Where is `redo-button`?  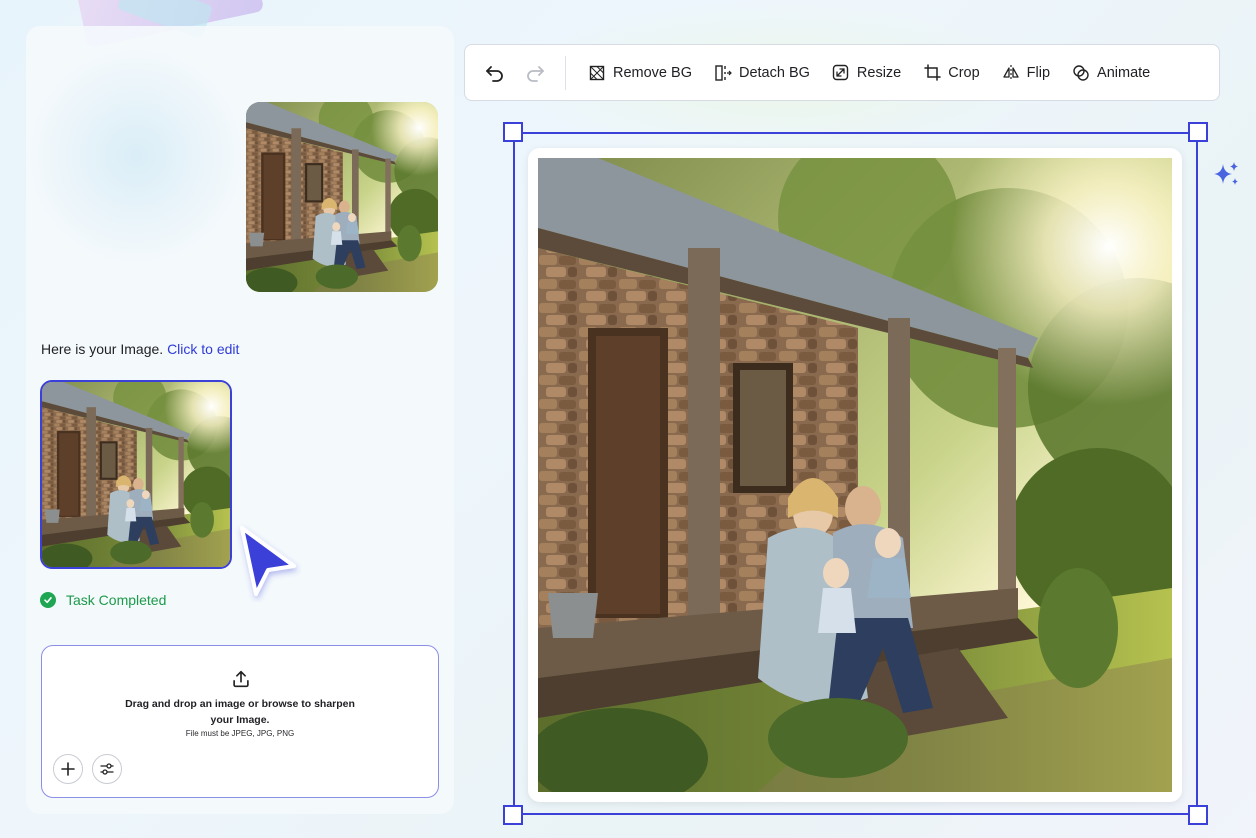
redo-button is located at coordinates (535, 73).